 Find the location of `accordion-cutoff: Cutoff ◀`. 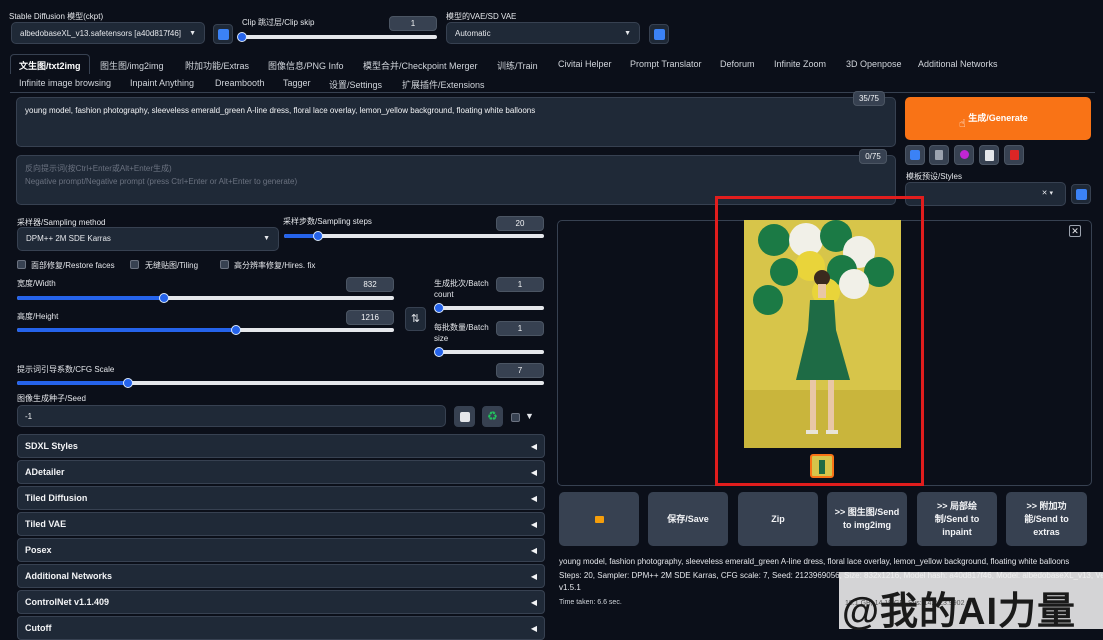

accordion-cutoff: Cutoff ◀ is located at coordinates (281, 628).